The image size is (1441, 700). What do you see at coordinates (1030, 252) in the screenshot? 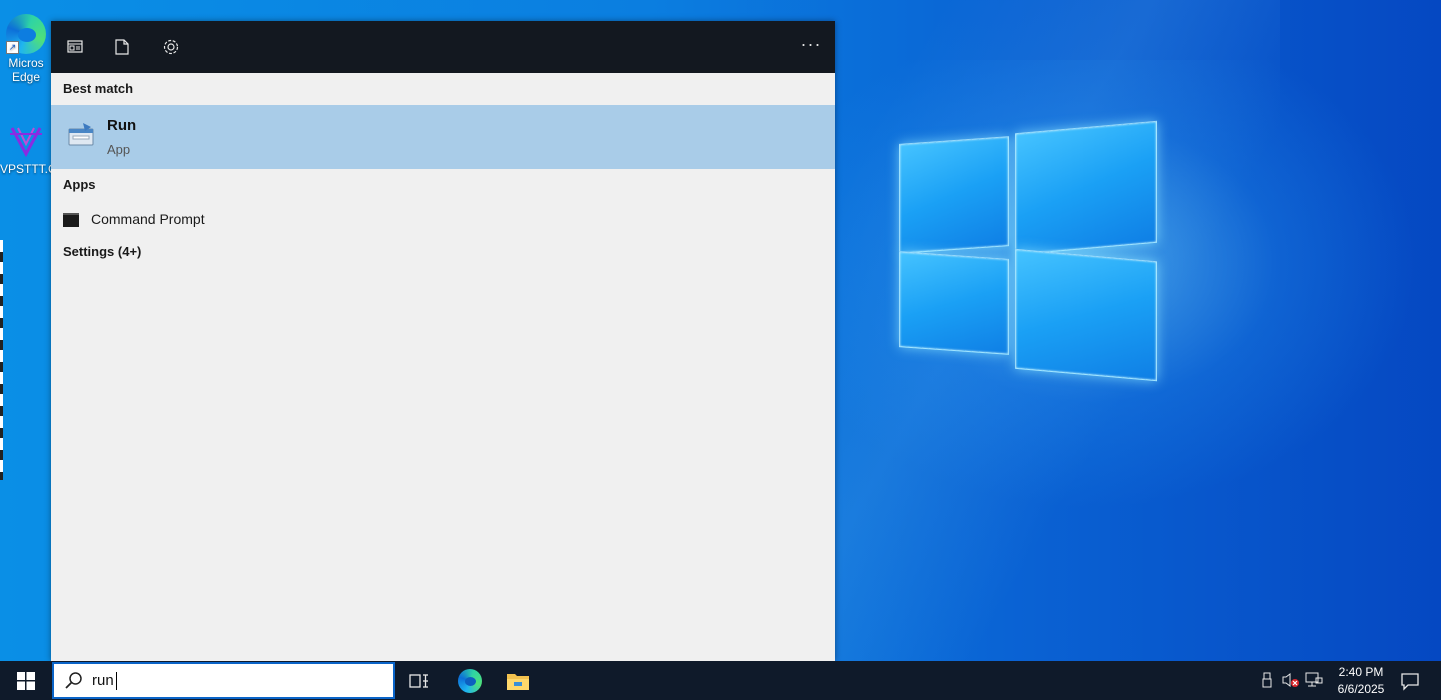
I see `windows-logo-wallpaper` at bounding box center [1030, 252].